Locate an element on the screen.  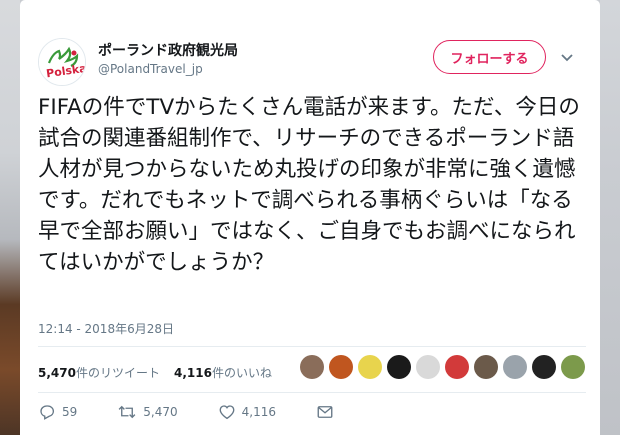
like-stat-label: 件のいいね is located at coordinates (241, 373).